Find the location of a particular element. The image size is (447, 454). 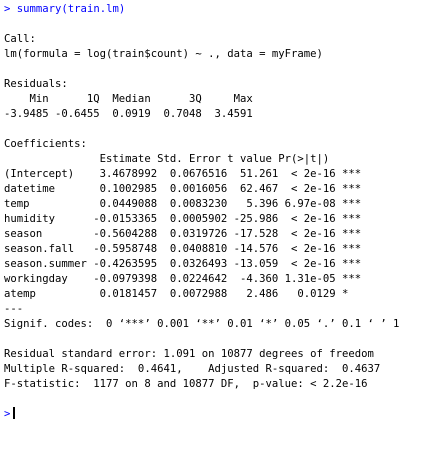

coefficients-column-headers: Estimate Std. Error t value Pr(>|t|) is located at coordinates (179, 159).